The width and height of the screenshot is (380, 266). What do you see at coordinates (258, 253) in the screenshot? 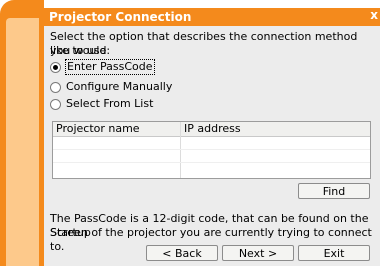
I see `next-button: Next >` at bounding box center [258, 253].